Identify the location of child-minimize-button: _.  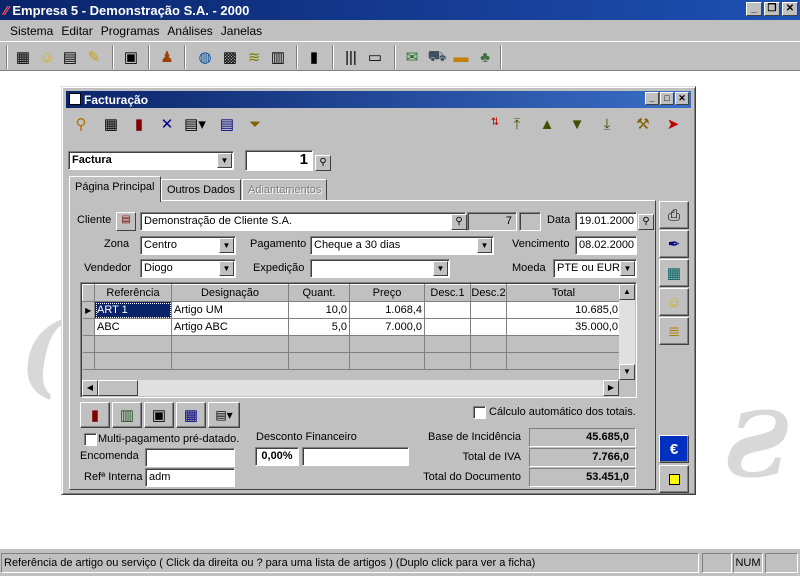
(652, 98).